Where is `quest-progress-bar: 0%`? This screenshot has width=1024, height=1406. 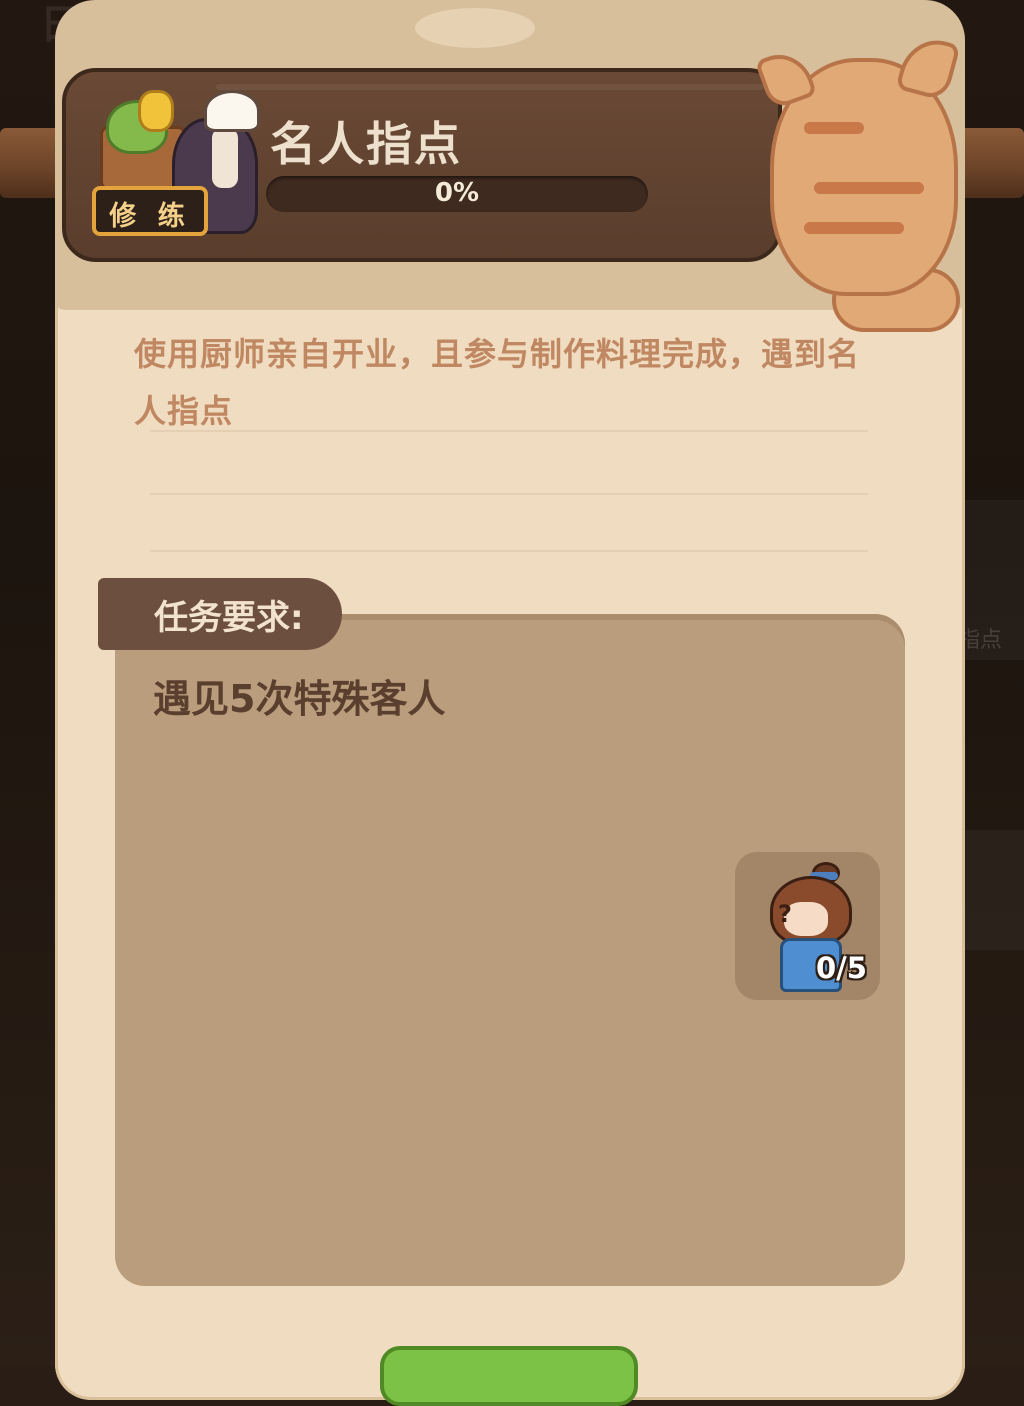
quest-progress-bar: 0% is located at coordinates (457, 194).